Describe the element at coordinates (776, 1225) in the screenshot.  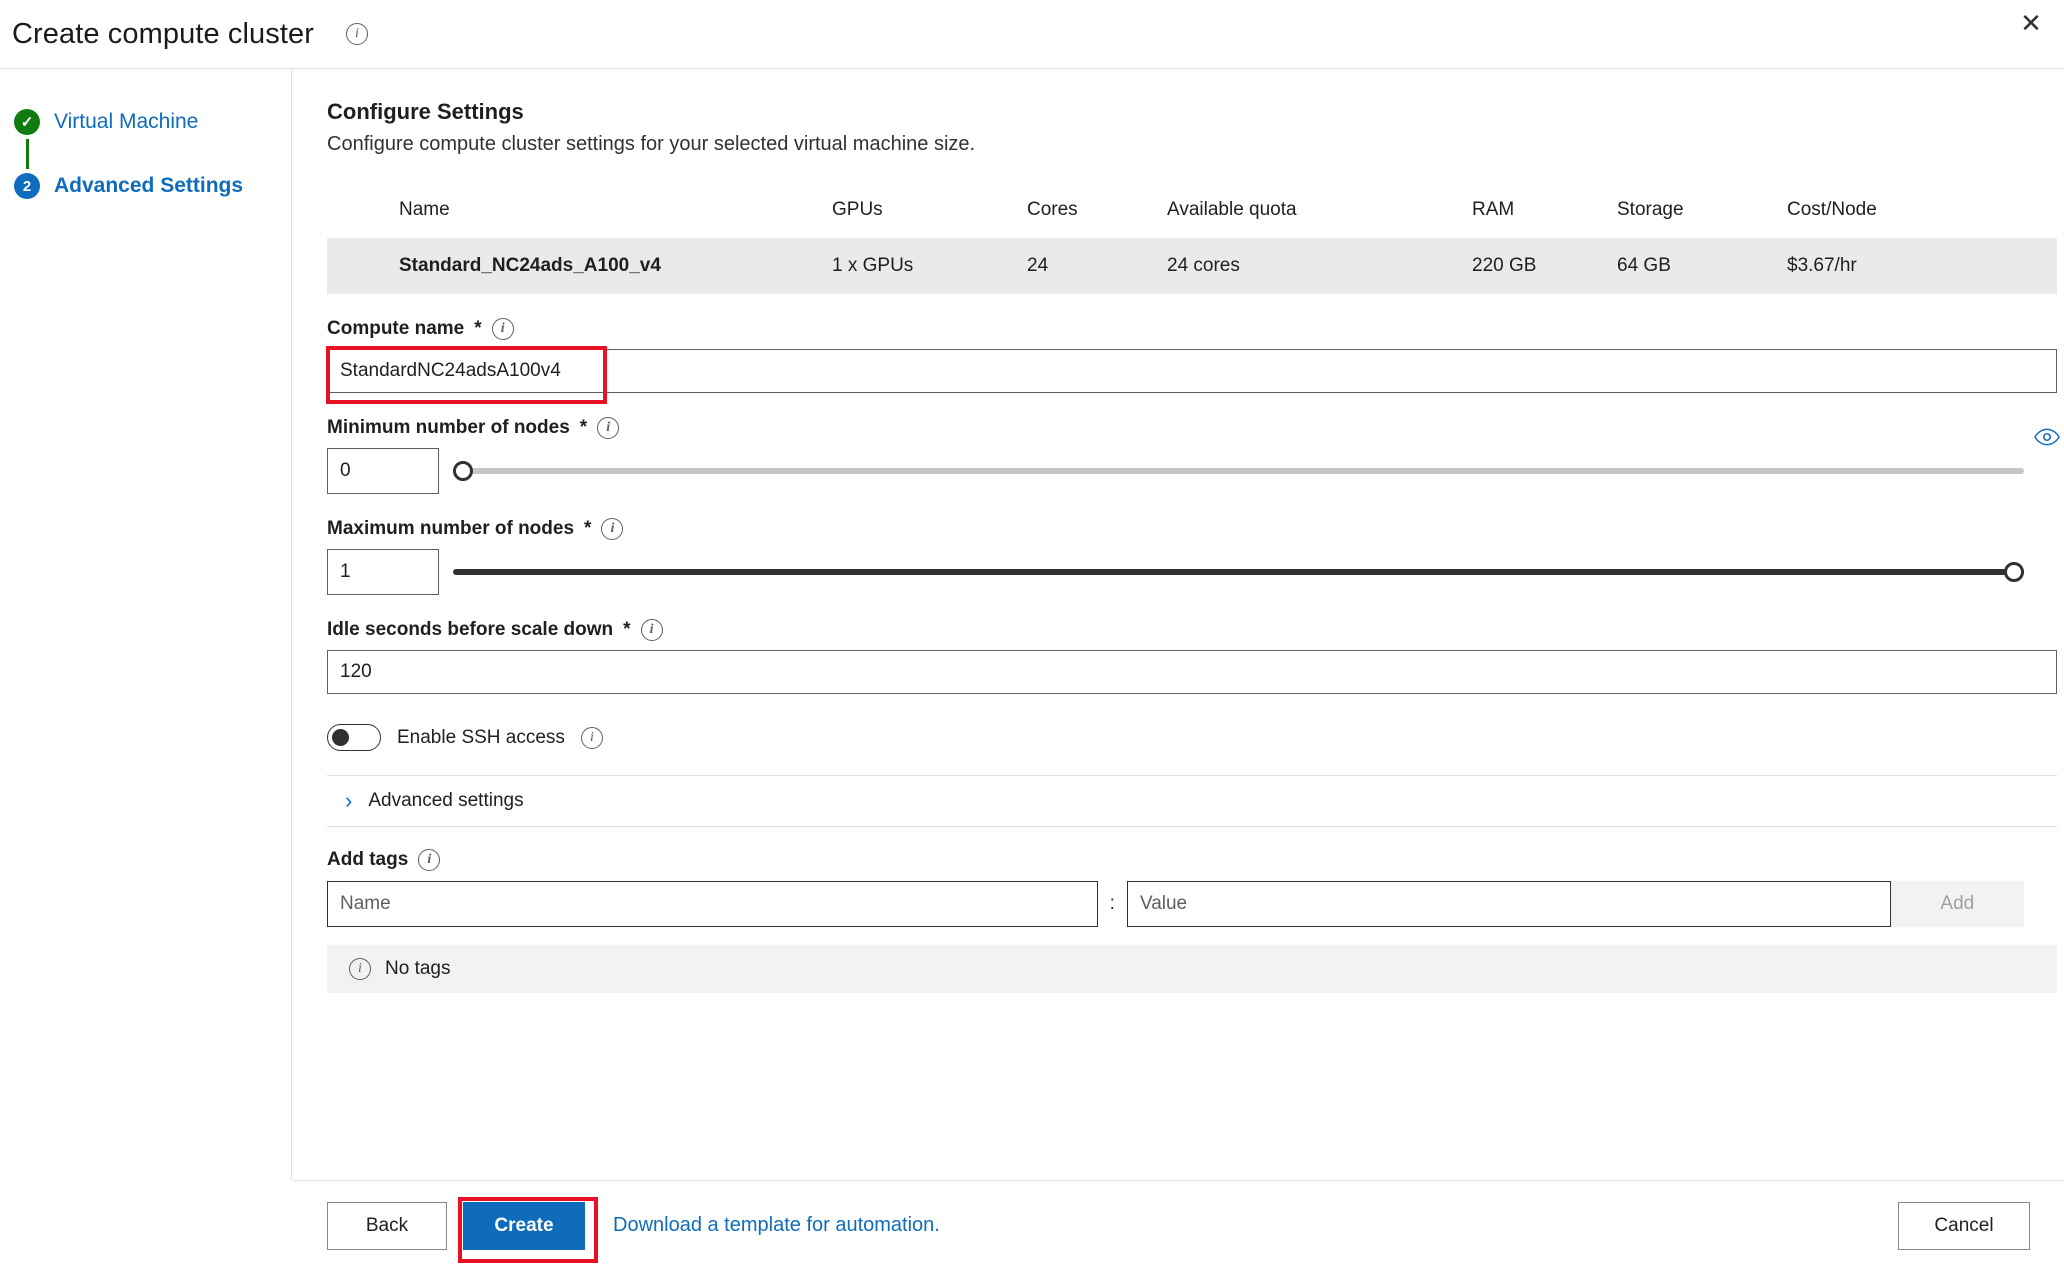
I see `download-template-link: Download a template for automation.` at that location.